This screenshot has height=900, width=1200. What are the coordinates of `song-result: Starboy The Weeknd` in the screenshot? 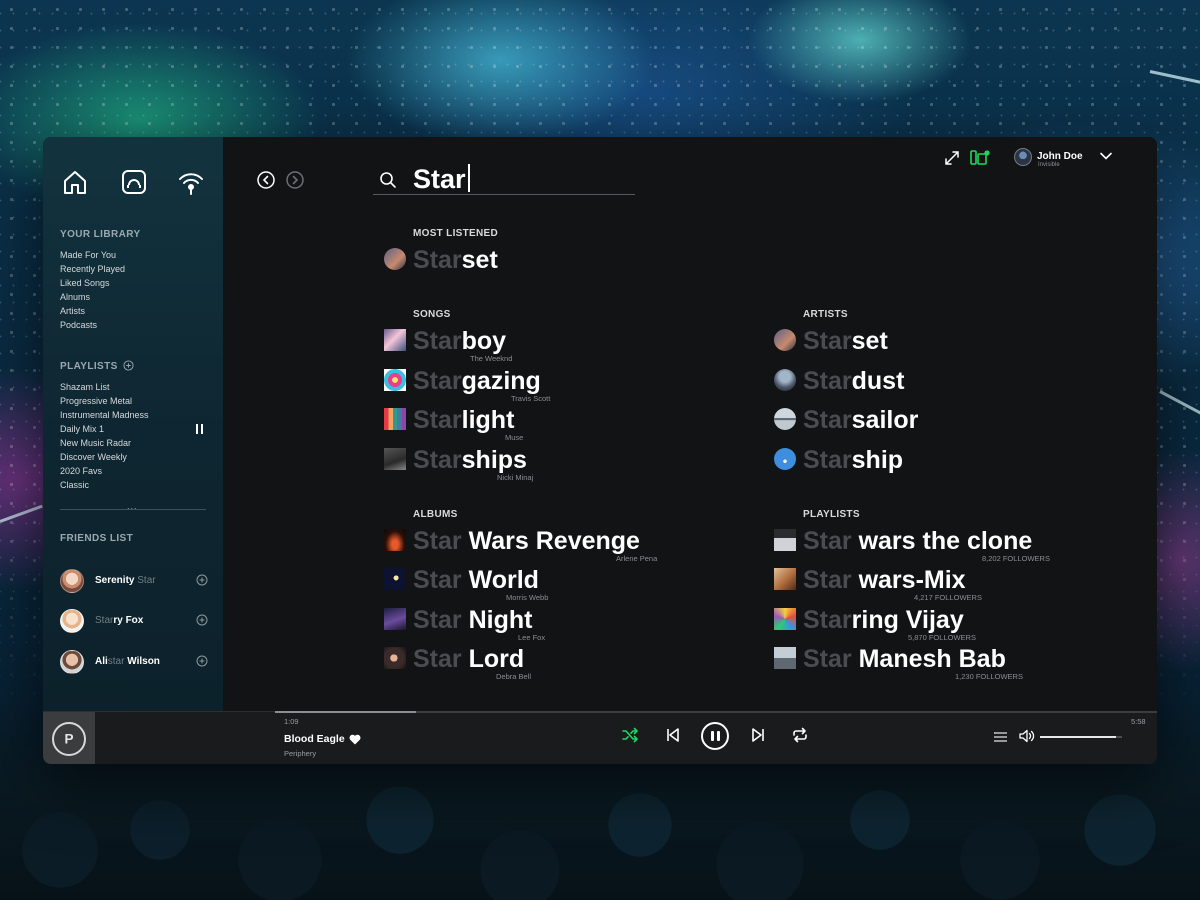 It's located at (554, 347).